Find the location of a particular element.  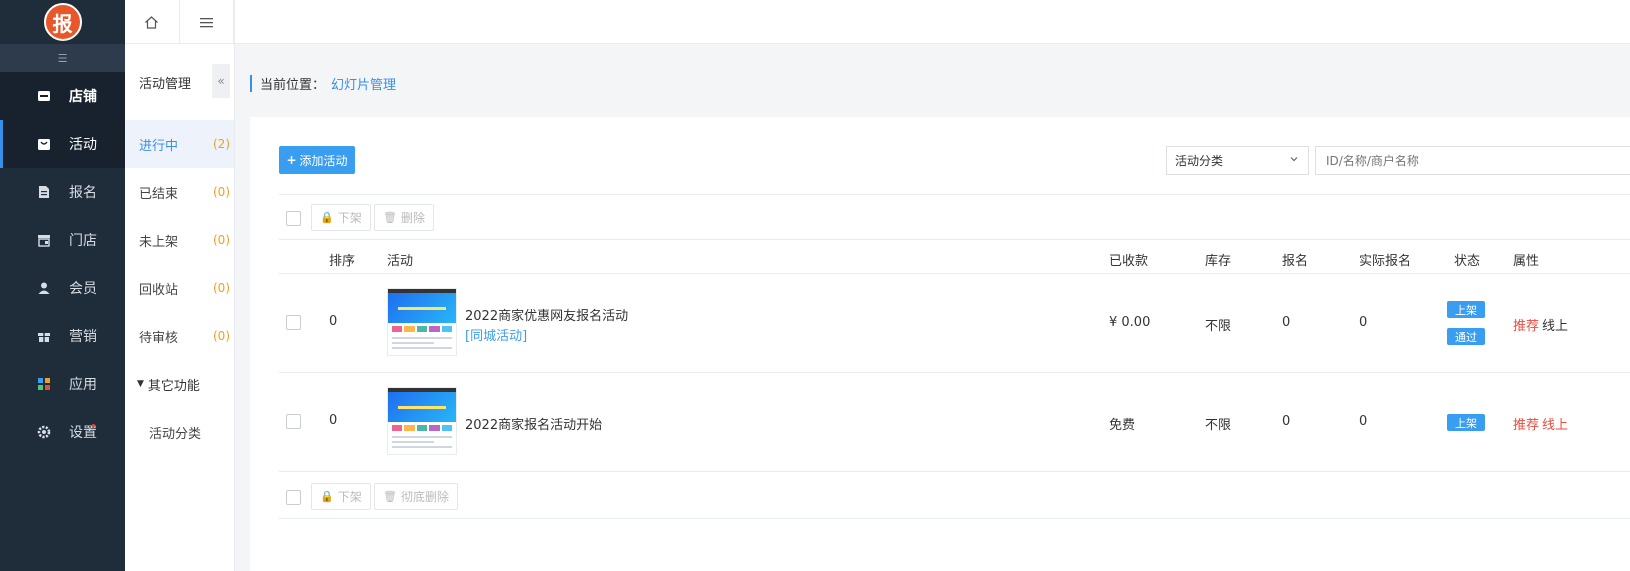

row-signup: 0 is located at coordinates (1286, 322).